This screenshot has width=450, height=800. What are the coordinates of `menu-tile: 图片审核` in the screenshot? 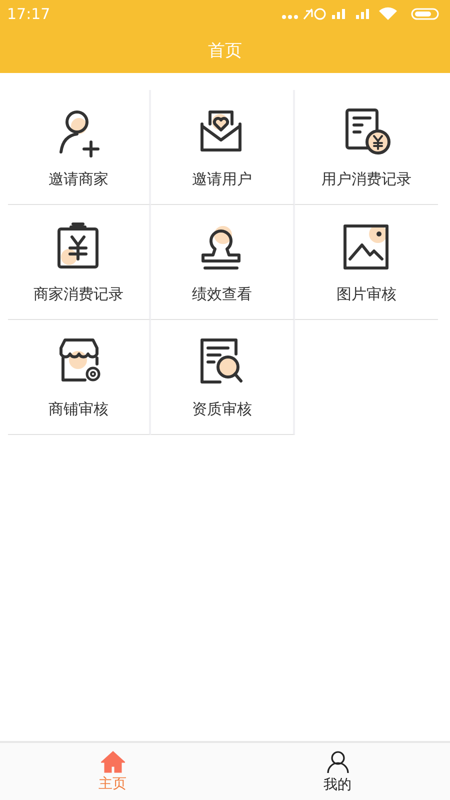 It's located at (366, 262).